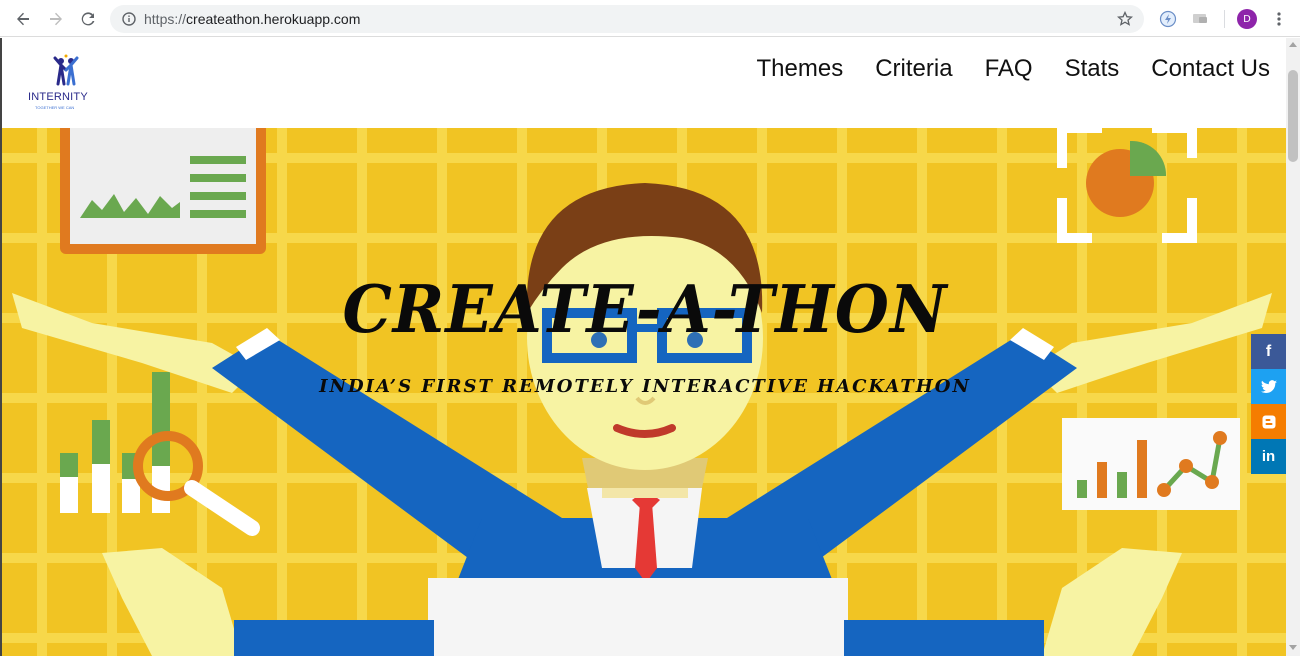 The width and height of the screenshot is (1300, 656). I want to click on menu-faq: FAQ, so click(1009, 69).